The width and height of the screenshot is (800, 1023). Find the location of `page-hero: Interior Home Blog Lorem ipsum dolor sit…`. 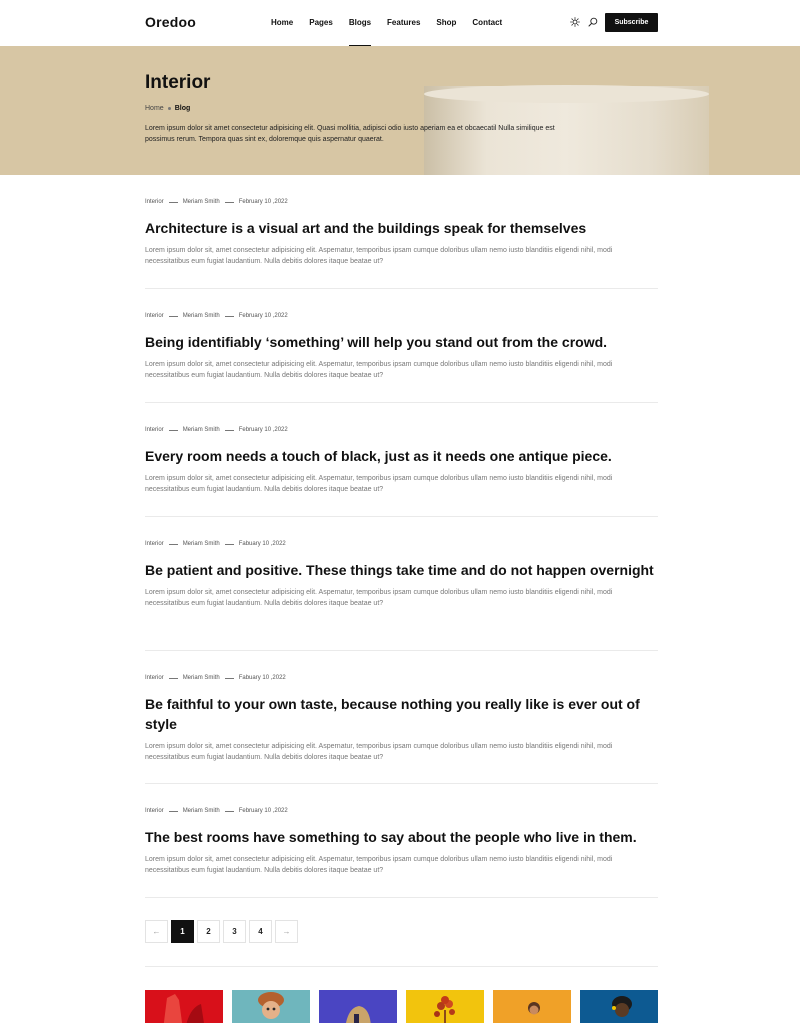

page-hero: Interior Home Blog Lorem ipsum dolor sit… is located at coordinates (400, 110).